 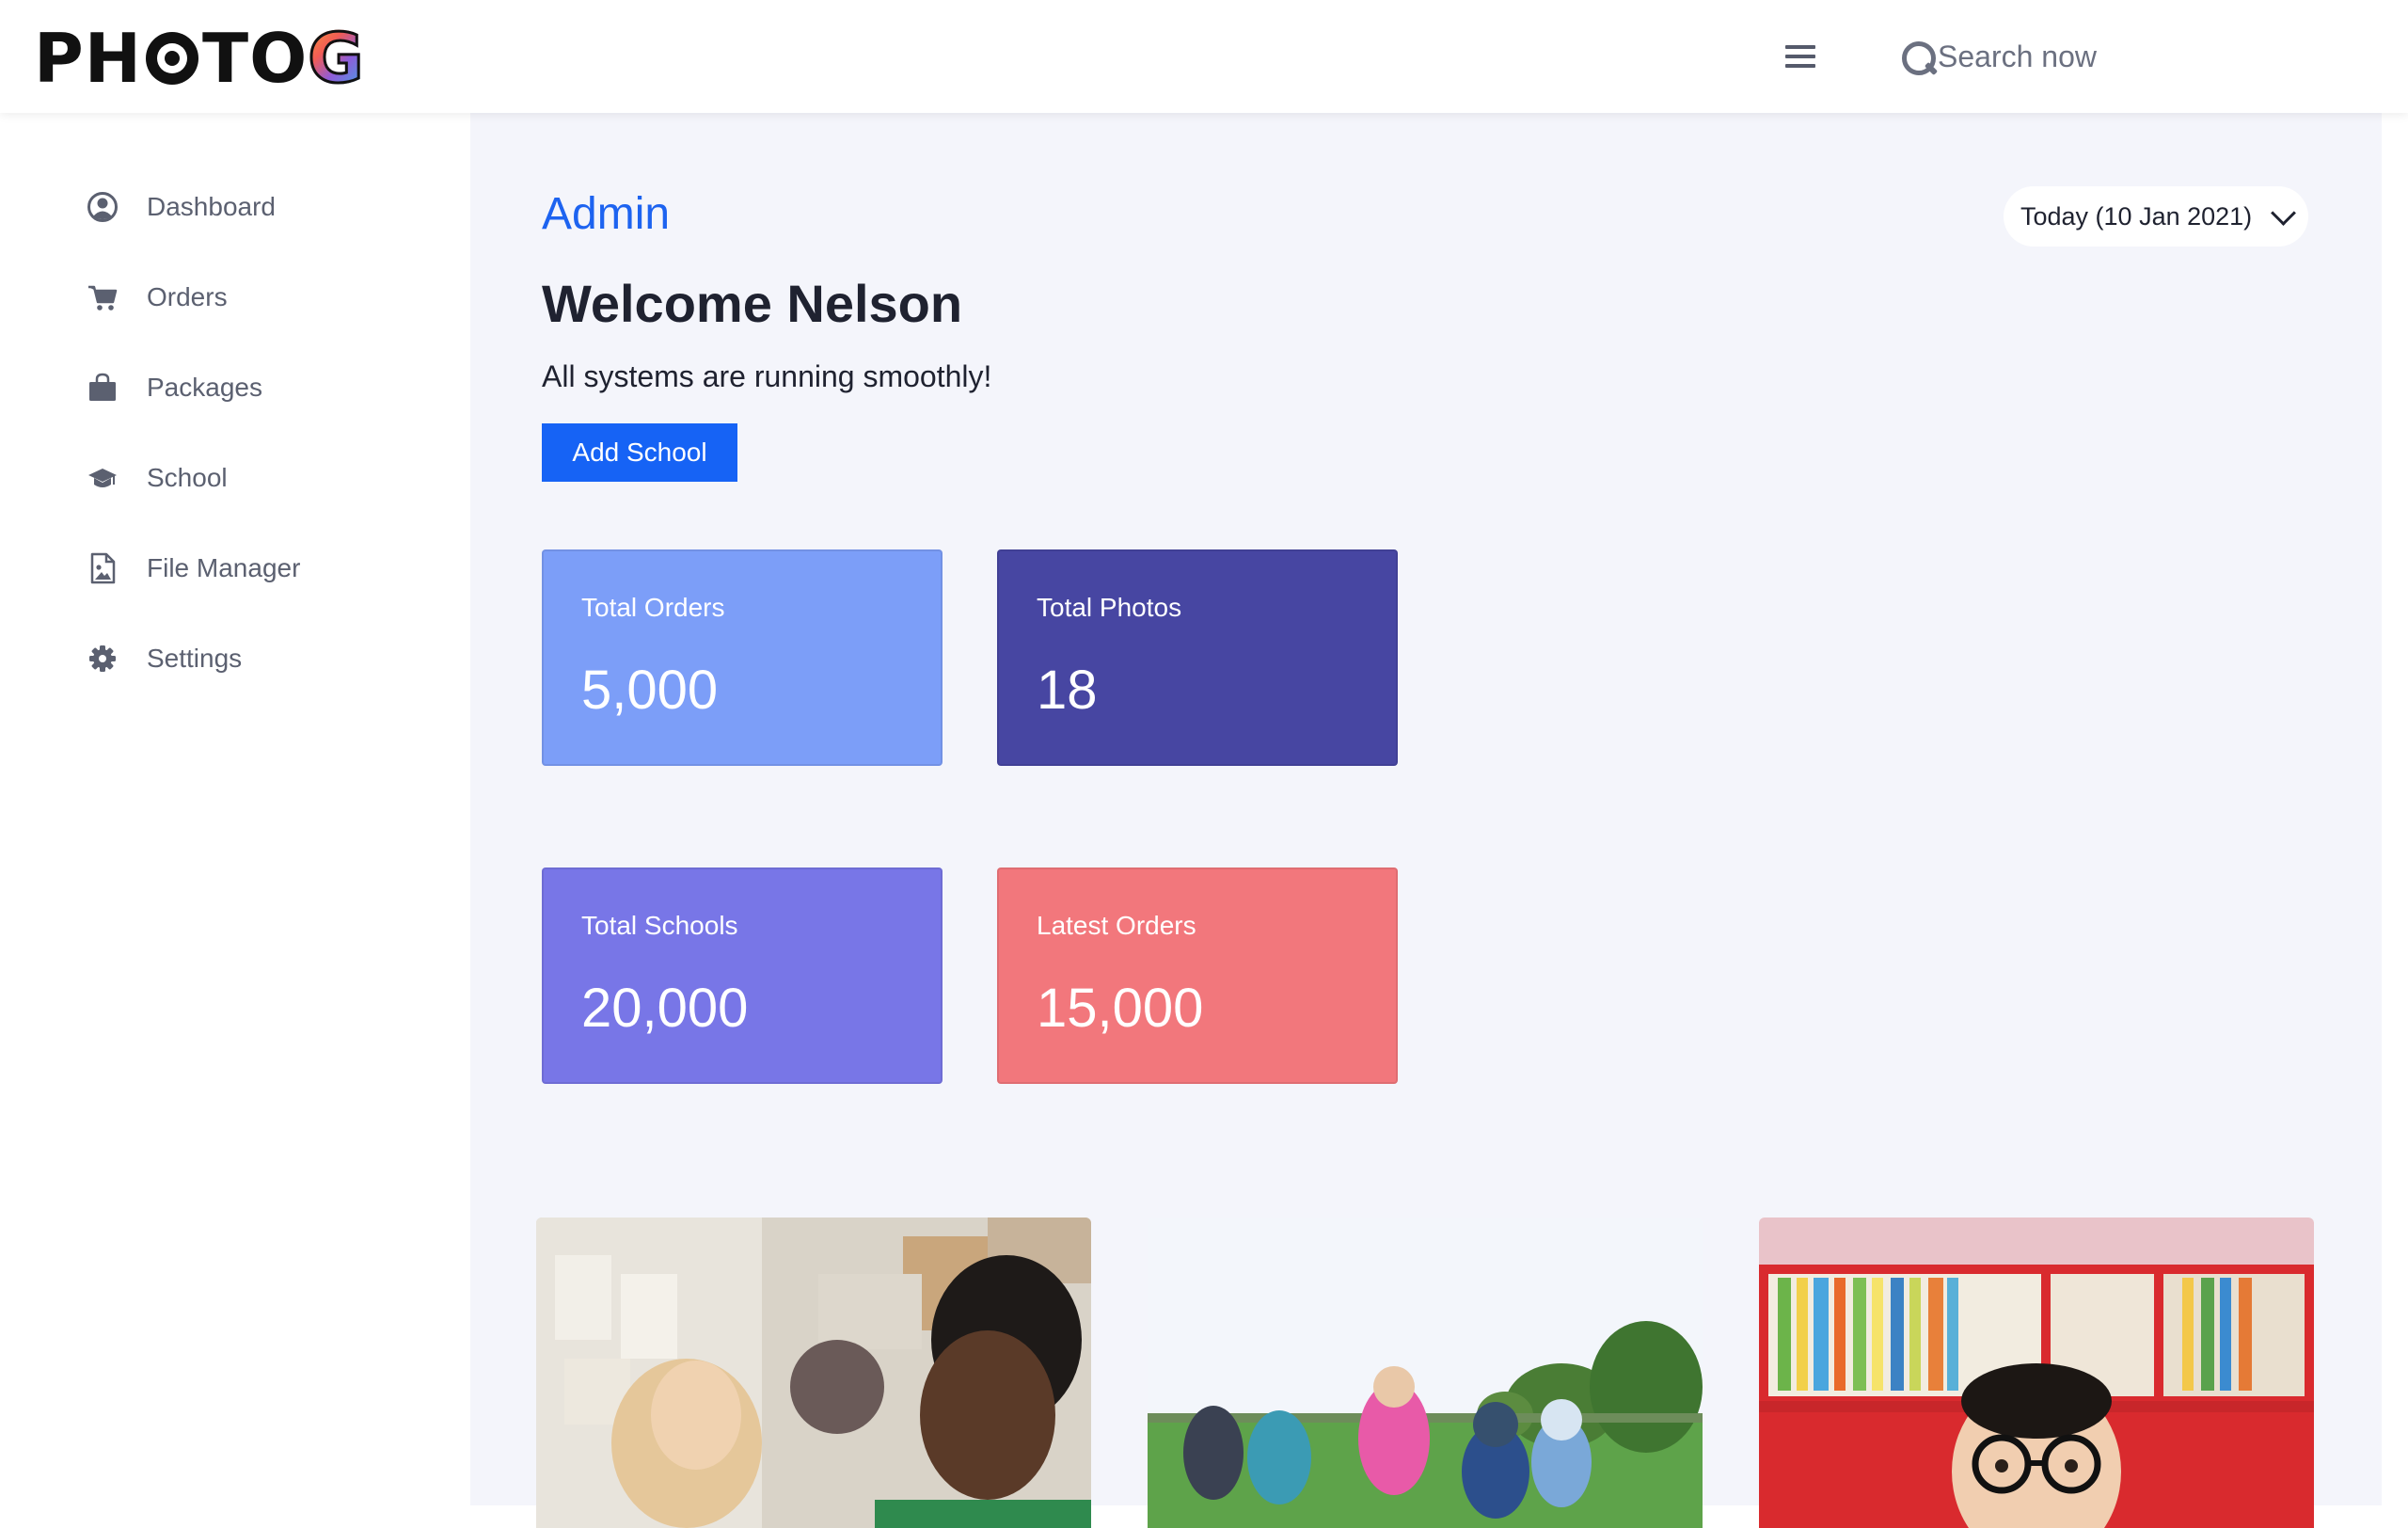 What do you see at coordinates (660, 925) in the screenshot?
I see `stat-label: Total Schools` at bounding box center [660, 925].